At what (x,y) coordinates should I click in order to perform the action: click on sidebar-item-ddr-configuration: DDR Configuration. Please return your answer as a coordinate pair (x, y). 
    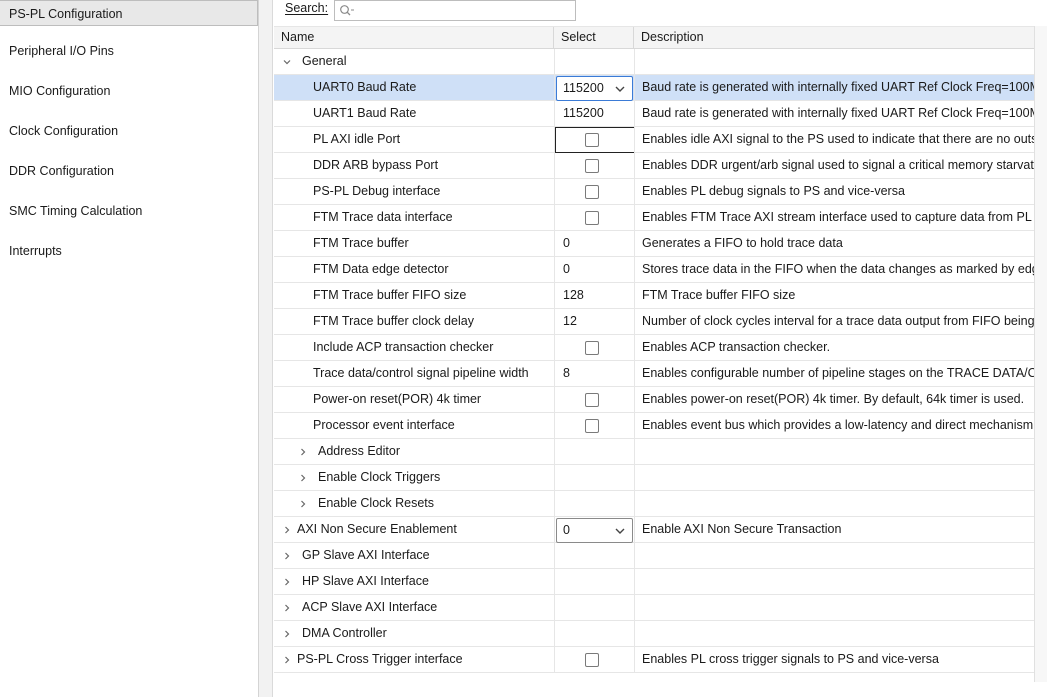
    Looking at the image, I should click on (129, 171).